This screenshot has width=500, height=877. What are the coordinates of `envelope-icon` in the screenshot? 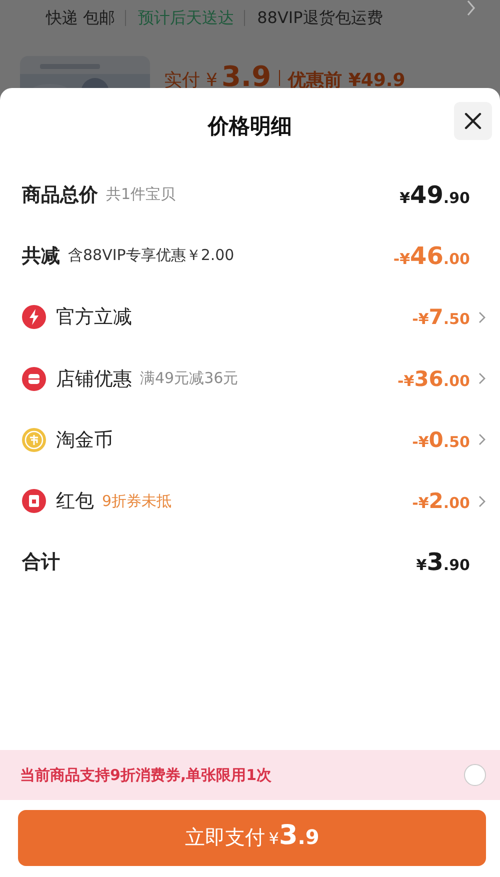 It's located at (34, 501).